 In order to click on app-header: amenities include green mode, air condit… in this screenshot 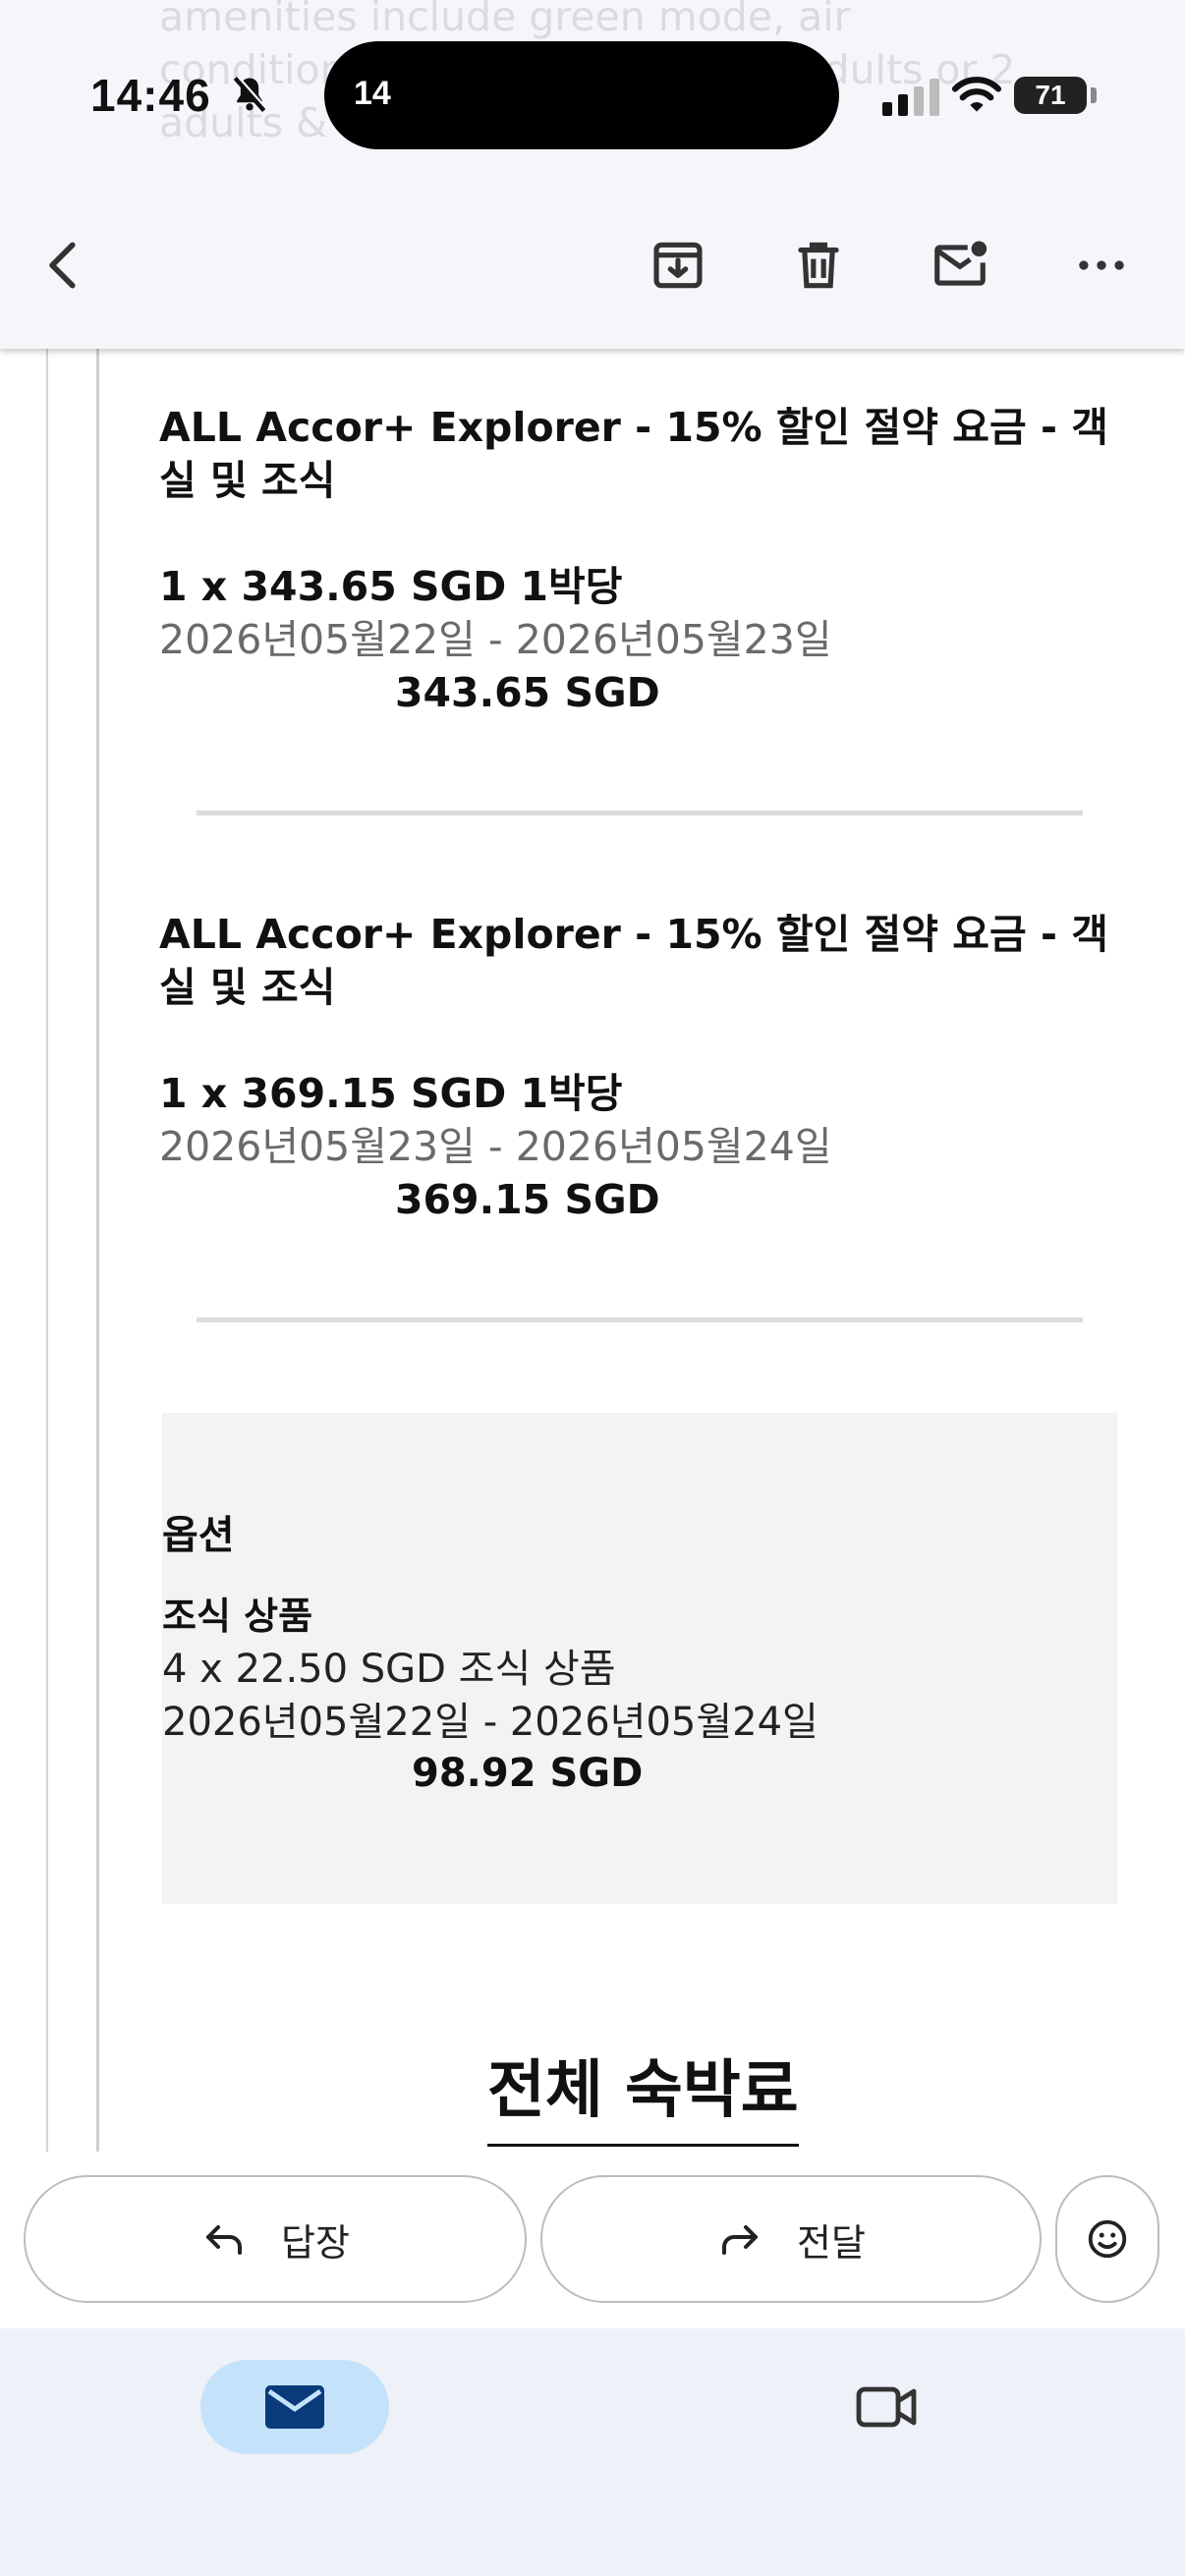, I will do `click(592, 174)`.